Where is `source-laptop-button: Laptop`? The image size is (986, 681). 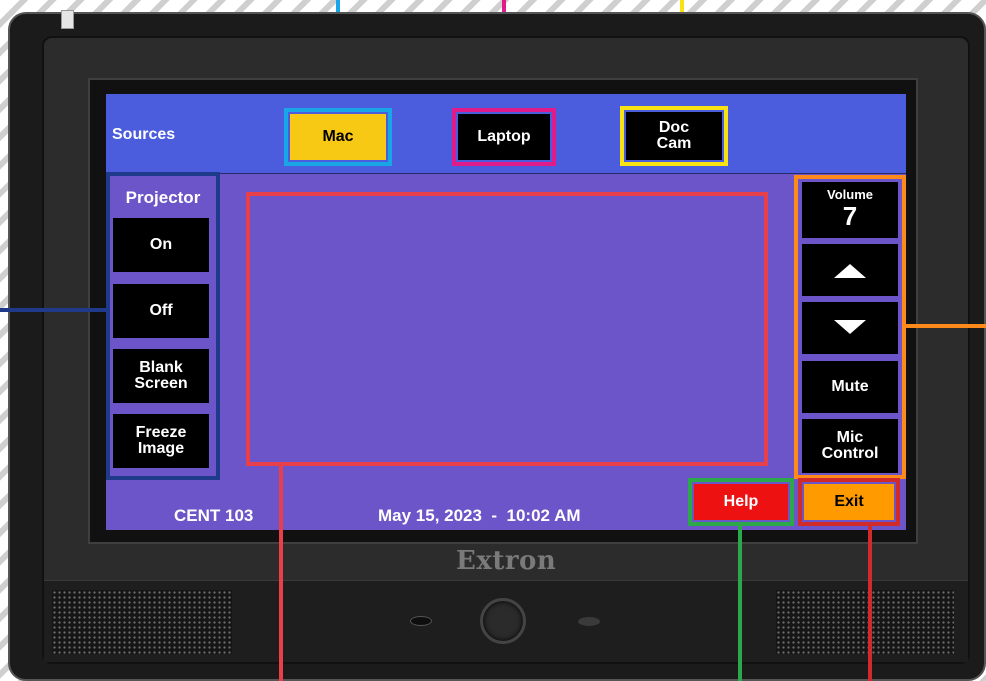
source-laptop-button: Laptop is located at coordinates (504, 137).